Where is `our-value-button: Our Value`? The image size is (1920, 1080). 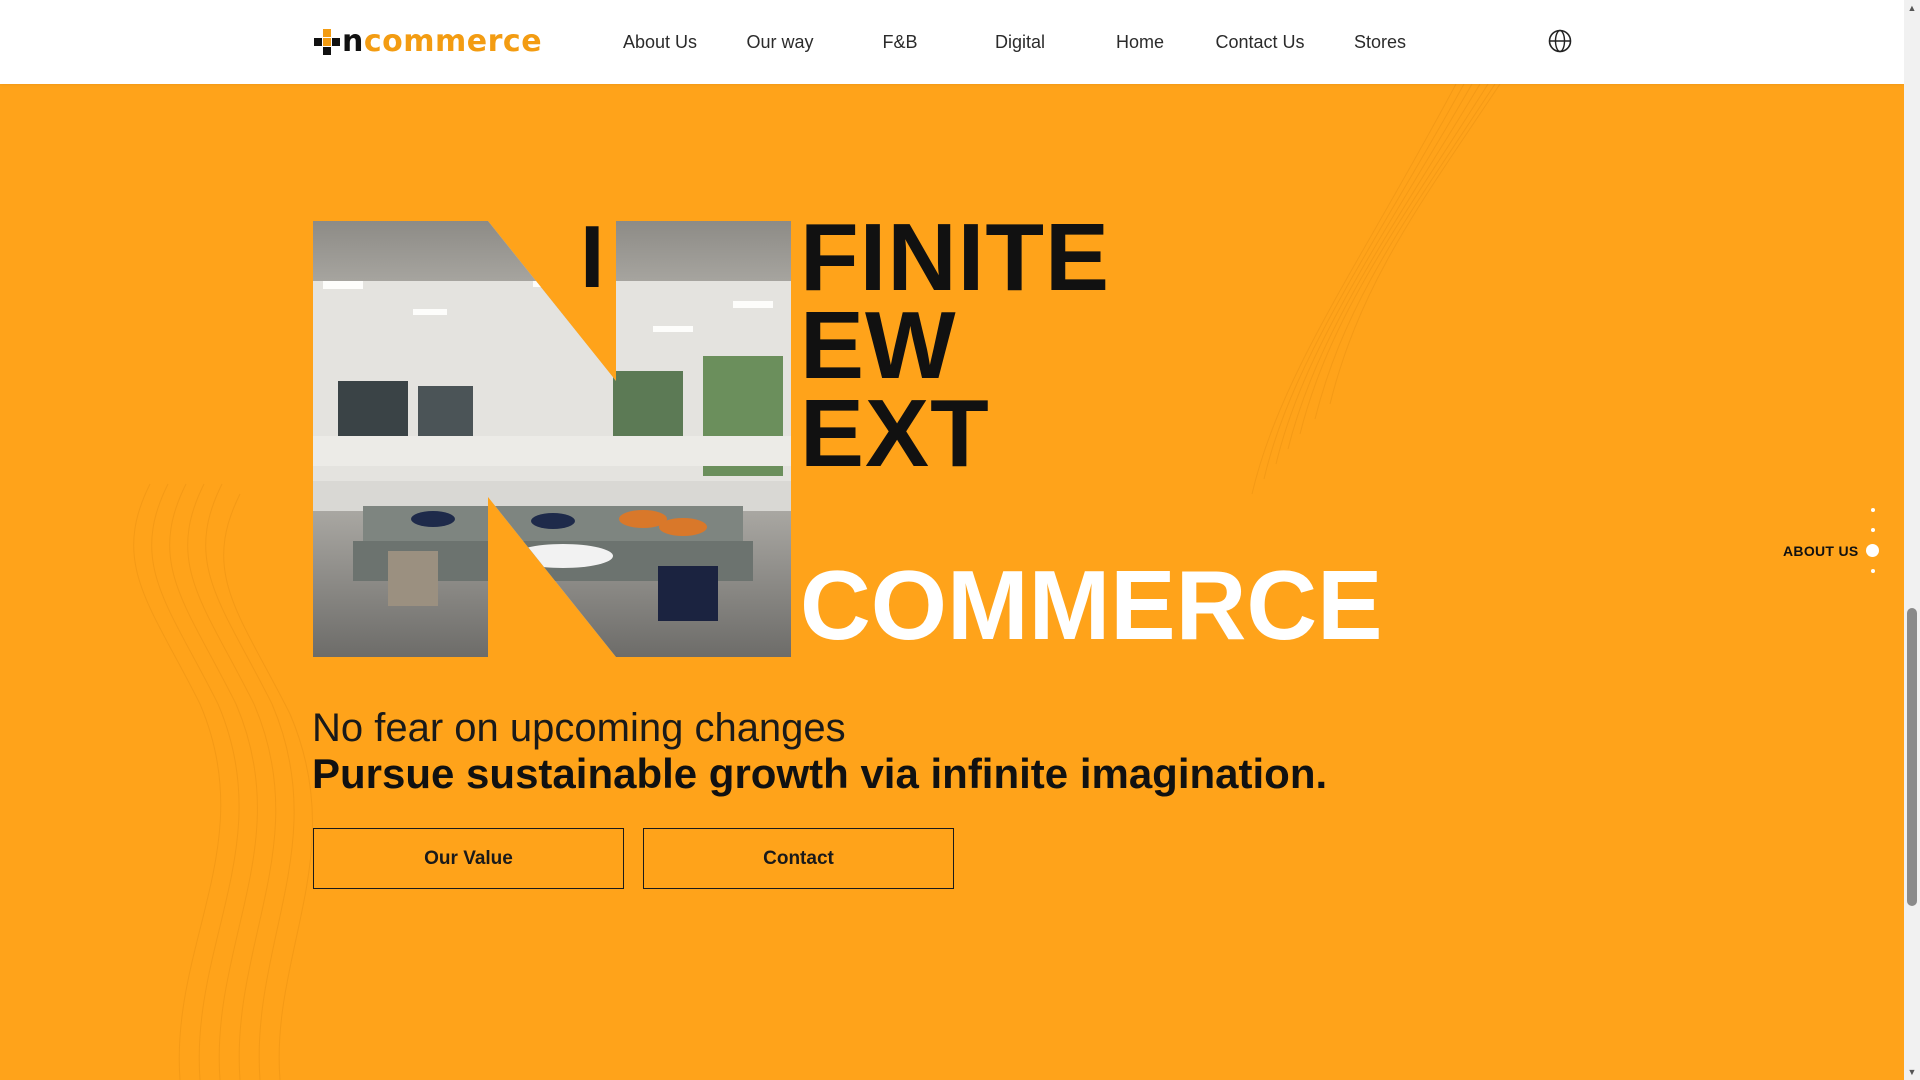 our-value-button: Our Value is located at coordinates (468, 858).